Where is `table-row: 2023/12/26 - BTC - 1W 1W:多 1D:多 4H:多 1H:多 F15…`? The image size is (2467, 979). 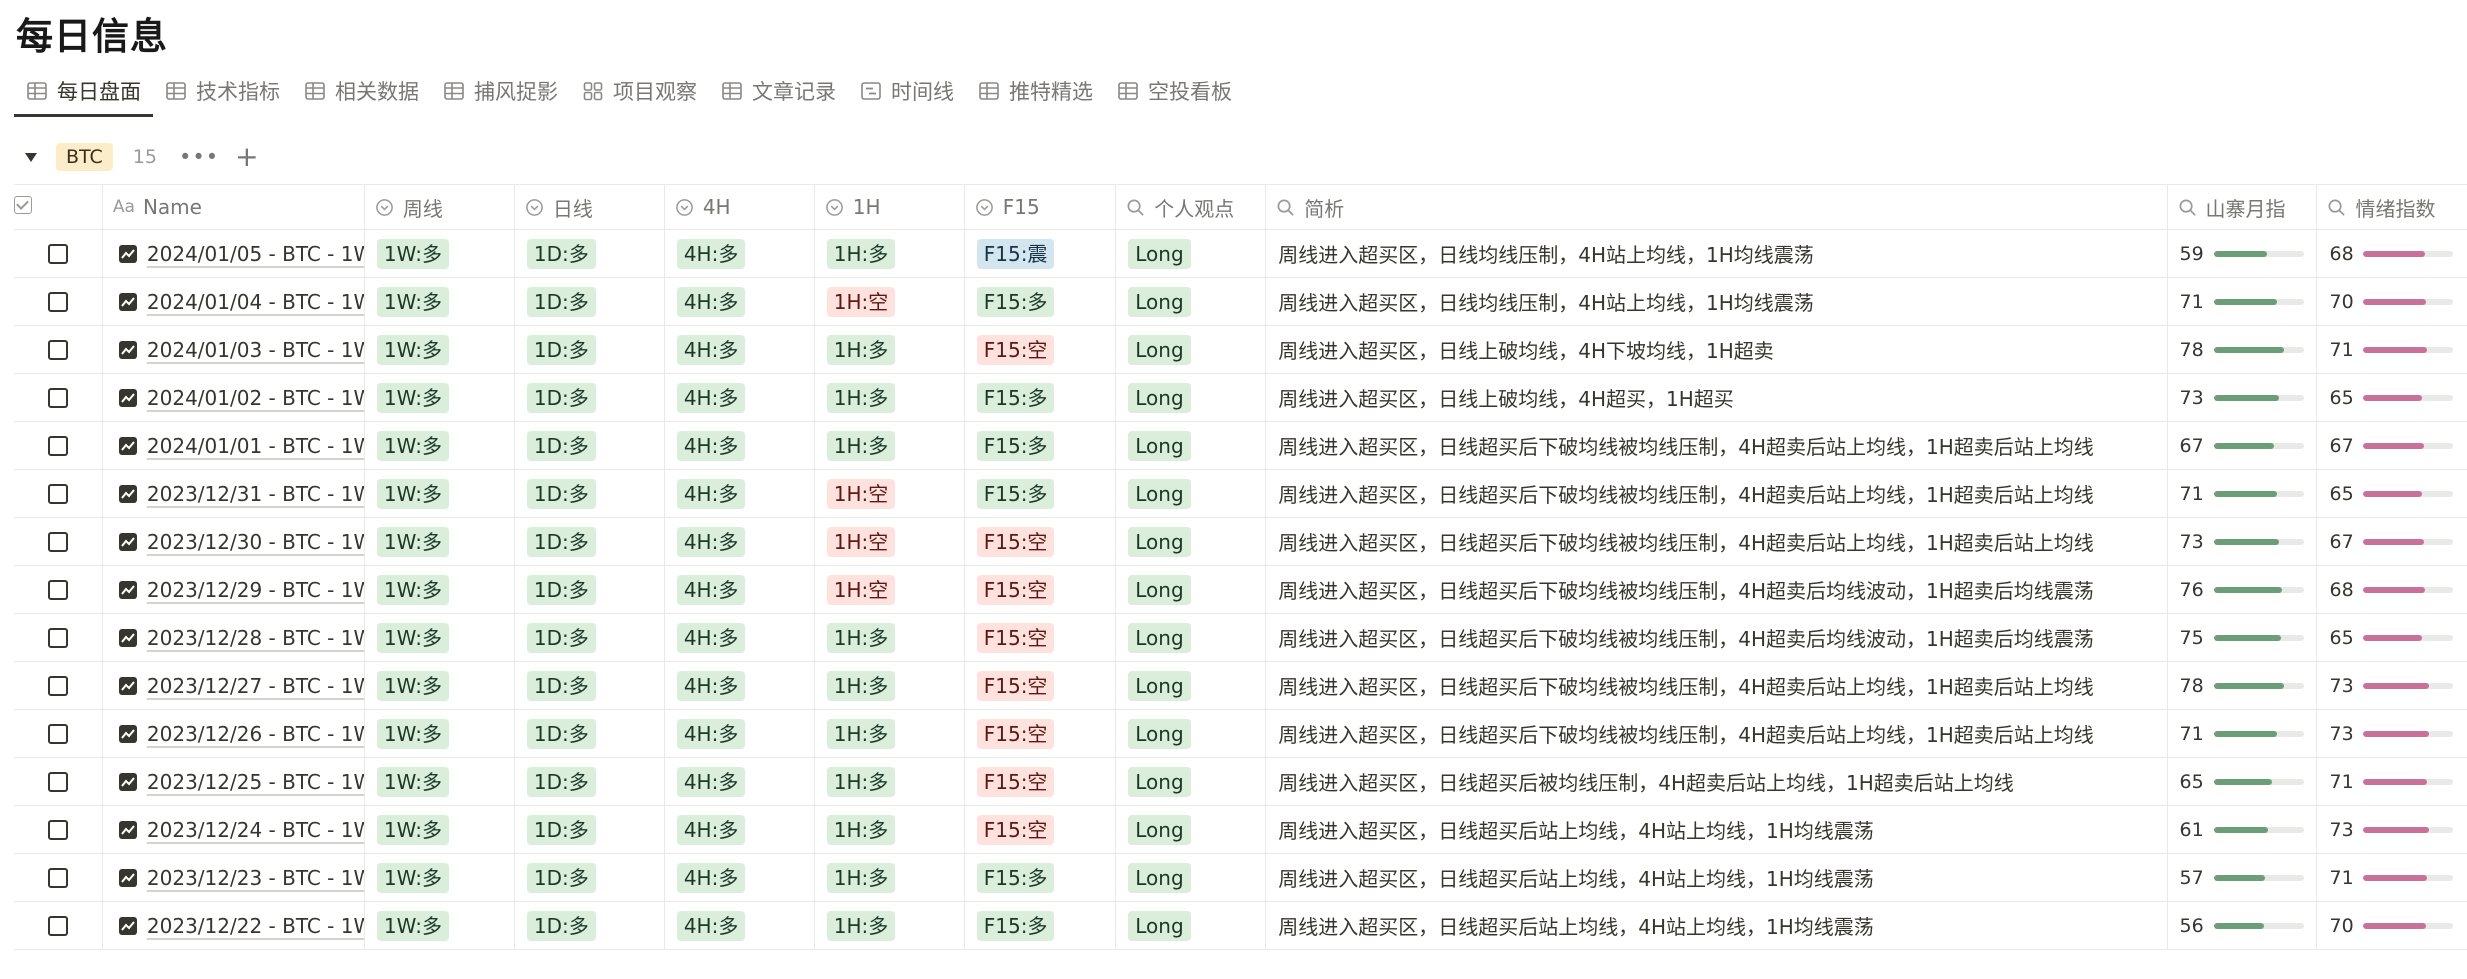 table-row: 2023/12/26 - BTC - 1W 1W:多 1D:多 4H:多 1H:多 F15… is located at coordinates (1240, 733).